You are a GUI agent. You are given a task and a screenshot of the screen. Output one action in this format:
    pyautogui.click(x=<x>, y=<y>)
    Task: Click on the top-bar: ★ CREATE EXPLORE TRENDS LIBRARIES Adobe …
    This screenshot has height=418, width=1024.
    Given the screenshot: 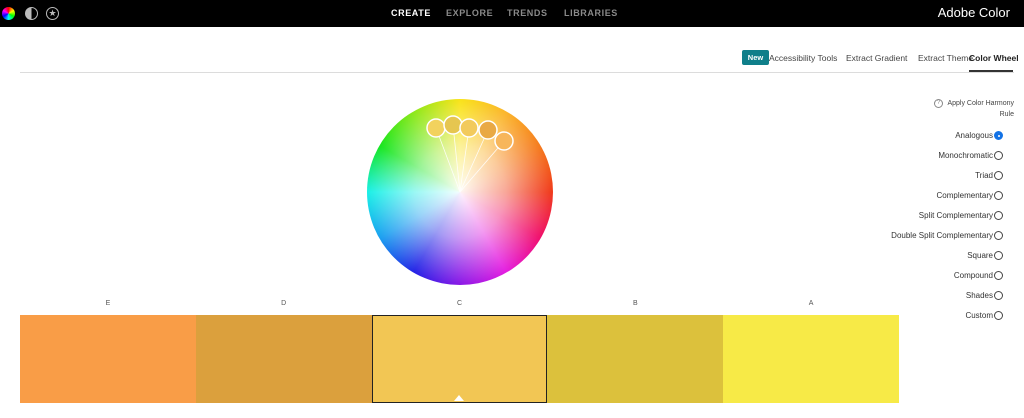 What is the action you would take?
    pyautogui.click(x=512, y=13)
    